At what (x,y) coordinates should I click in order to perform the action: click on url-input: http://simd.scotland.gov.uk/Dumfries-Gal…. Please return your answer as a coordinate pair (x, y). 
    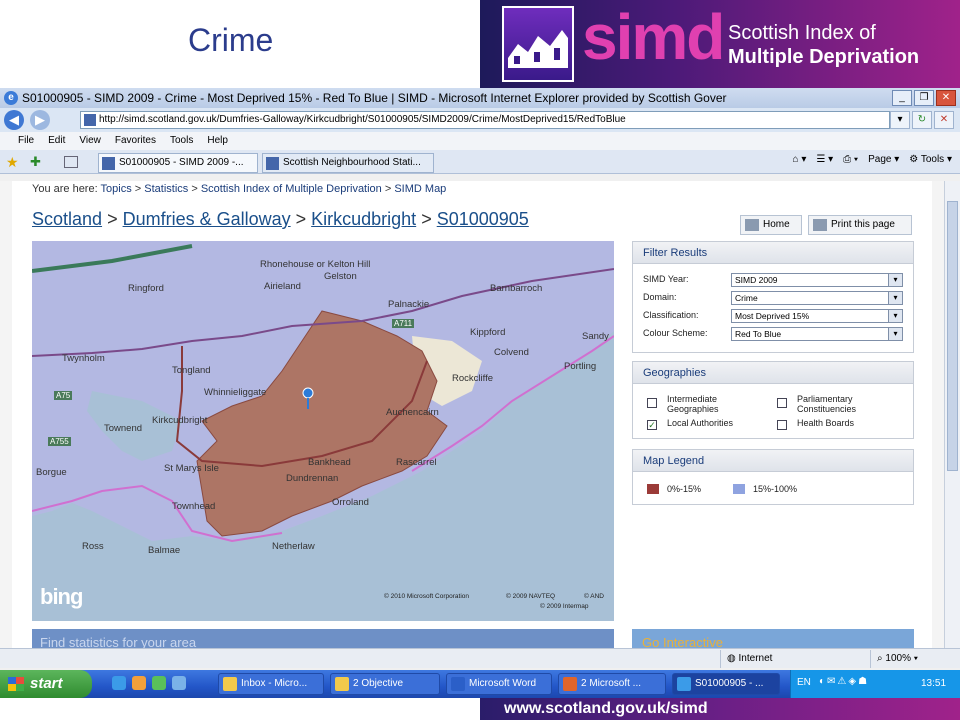
    Looking at the image, I should click on (485, 120).